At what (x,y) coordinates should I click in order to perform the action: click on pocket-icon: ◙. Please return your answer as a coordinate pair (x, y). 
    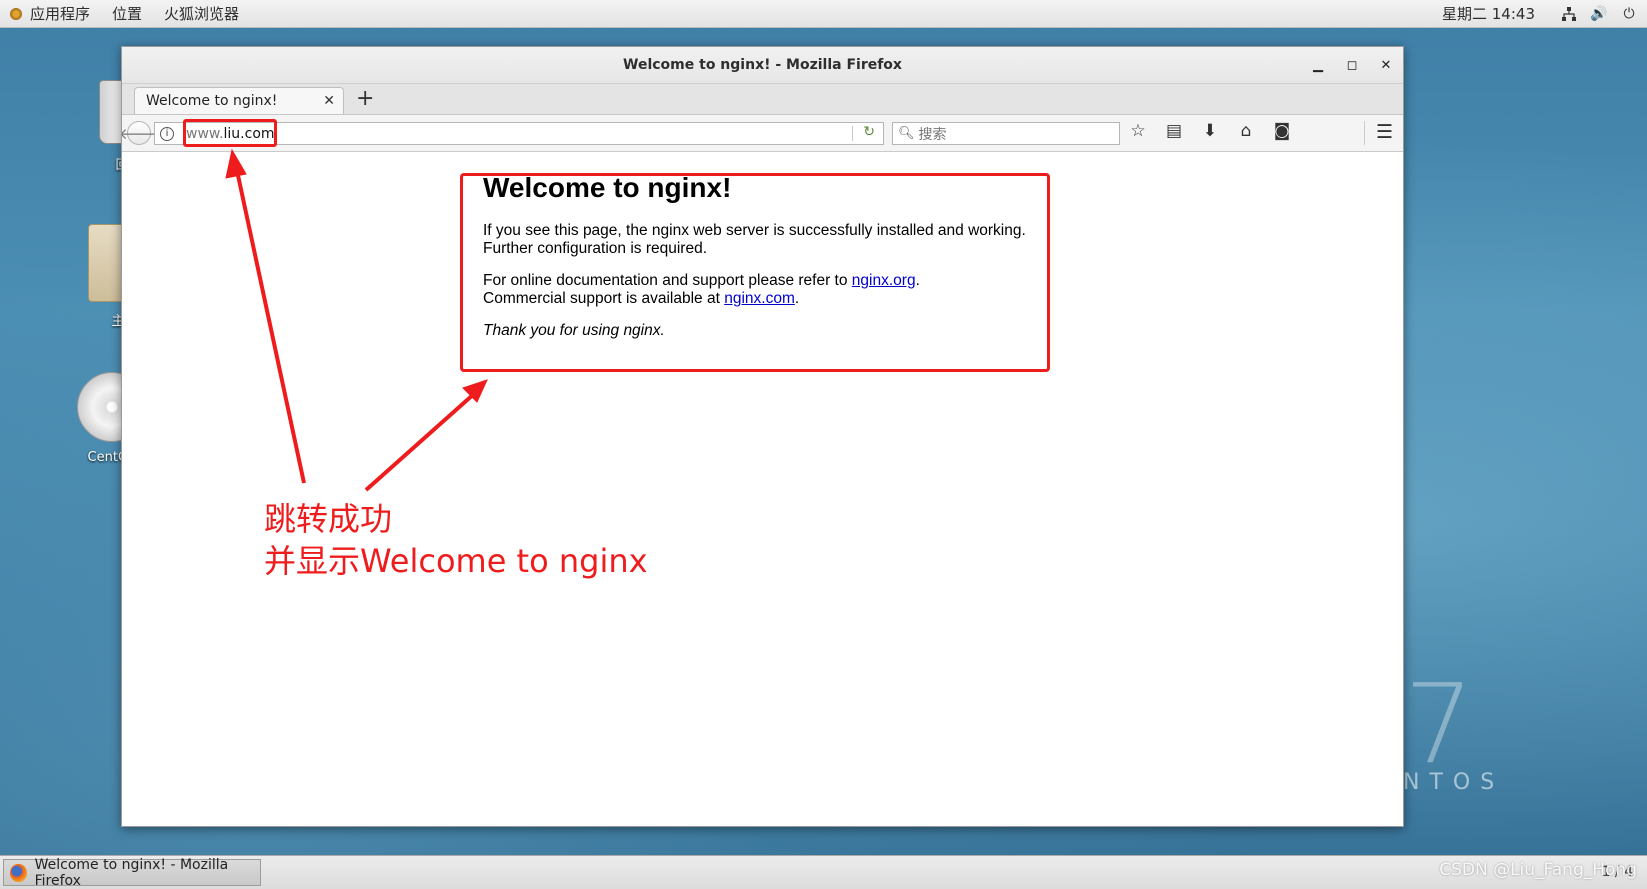
    Looking at the image, I should click on (1282, 131).